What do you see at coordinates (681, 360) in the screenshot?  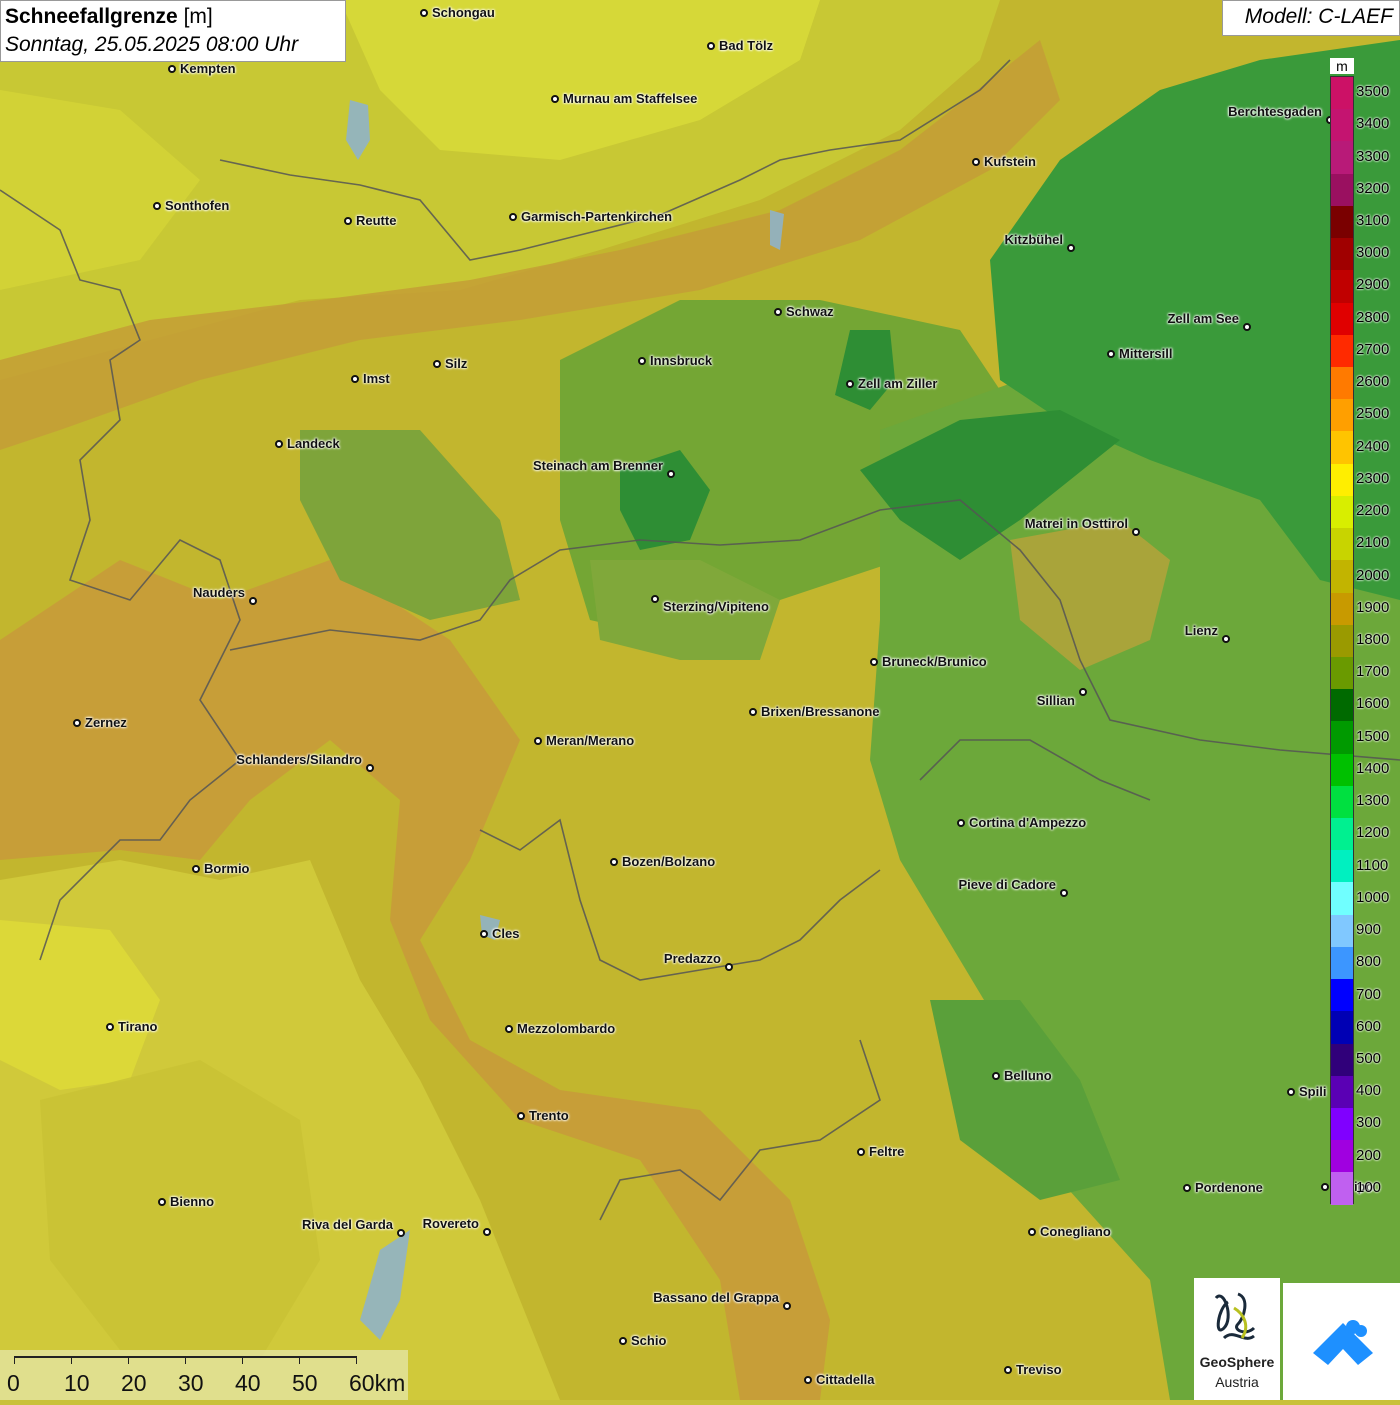 I see `city-label: Innsbruck` at bounding box center [681, 360].